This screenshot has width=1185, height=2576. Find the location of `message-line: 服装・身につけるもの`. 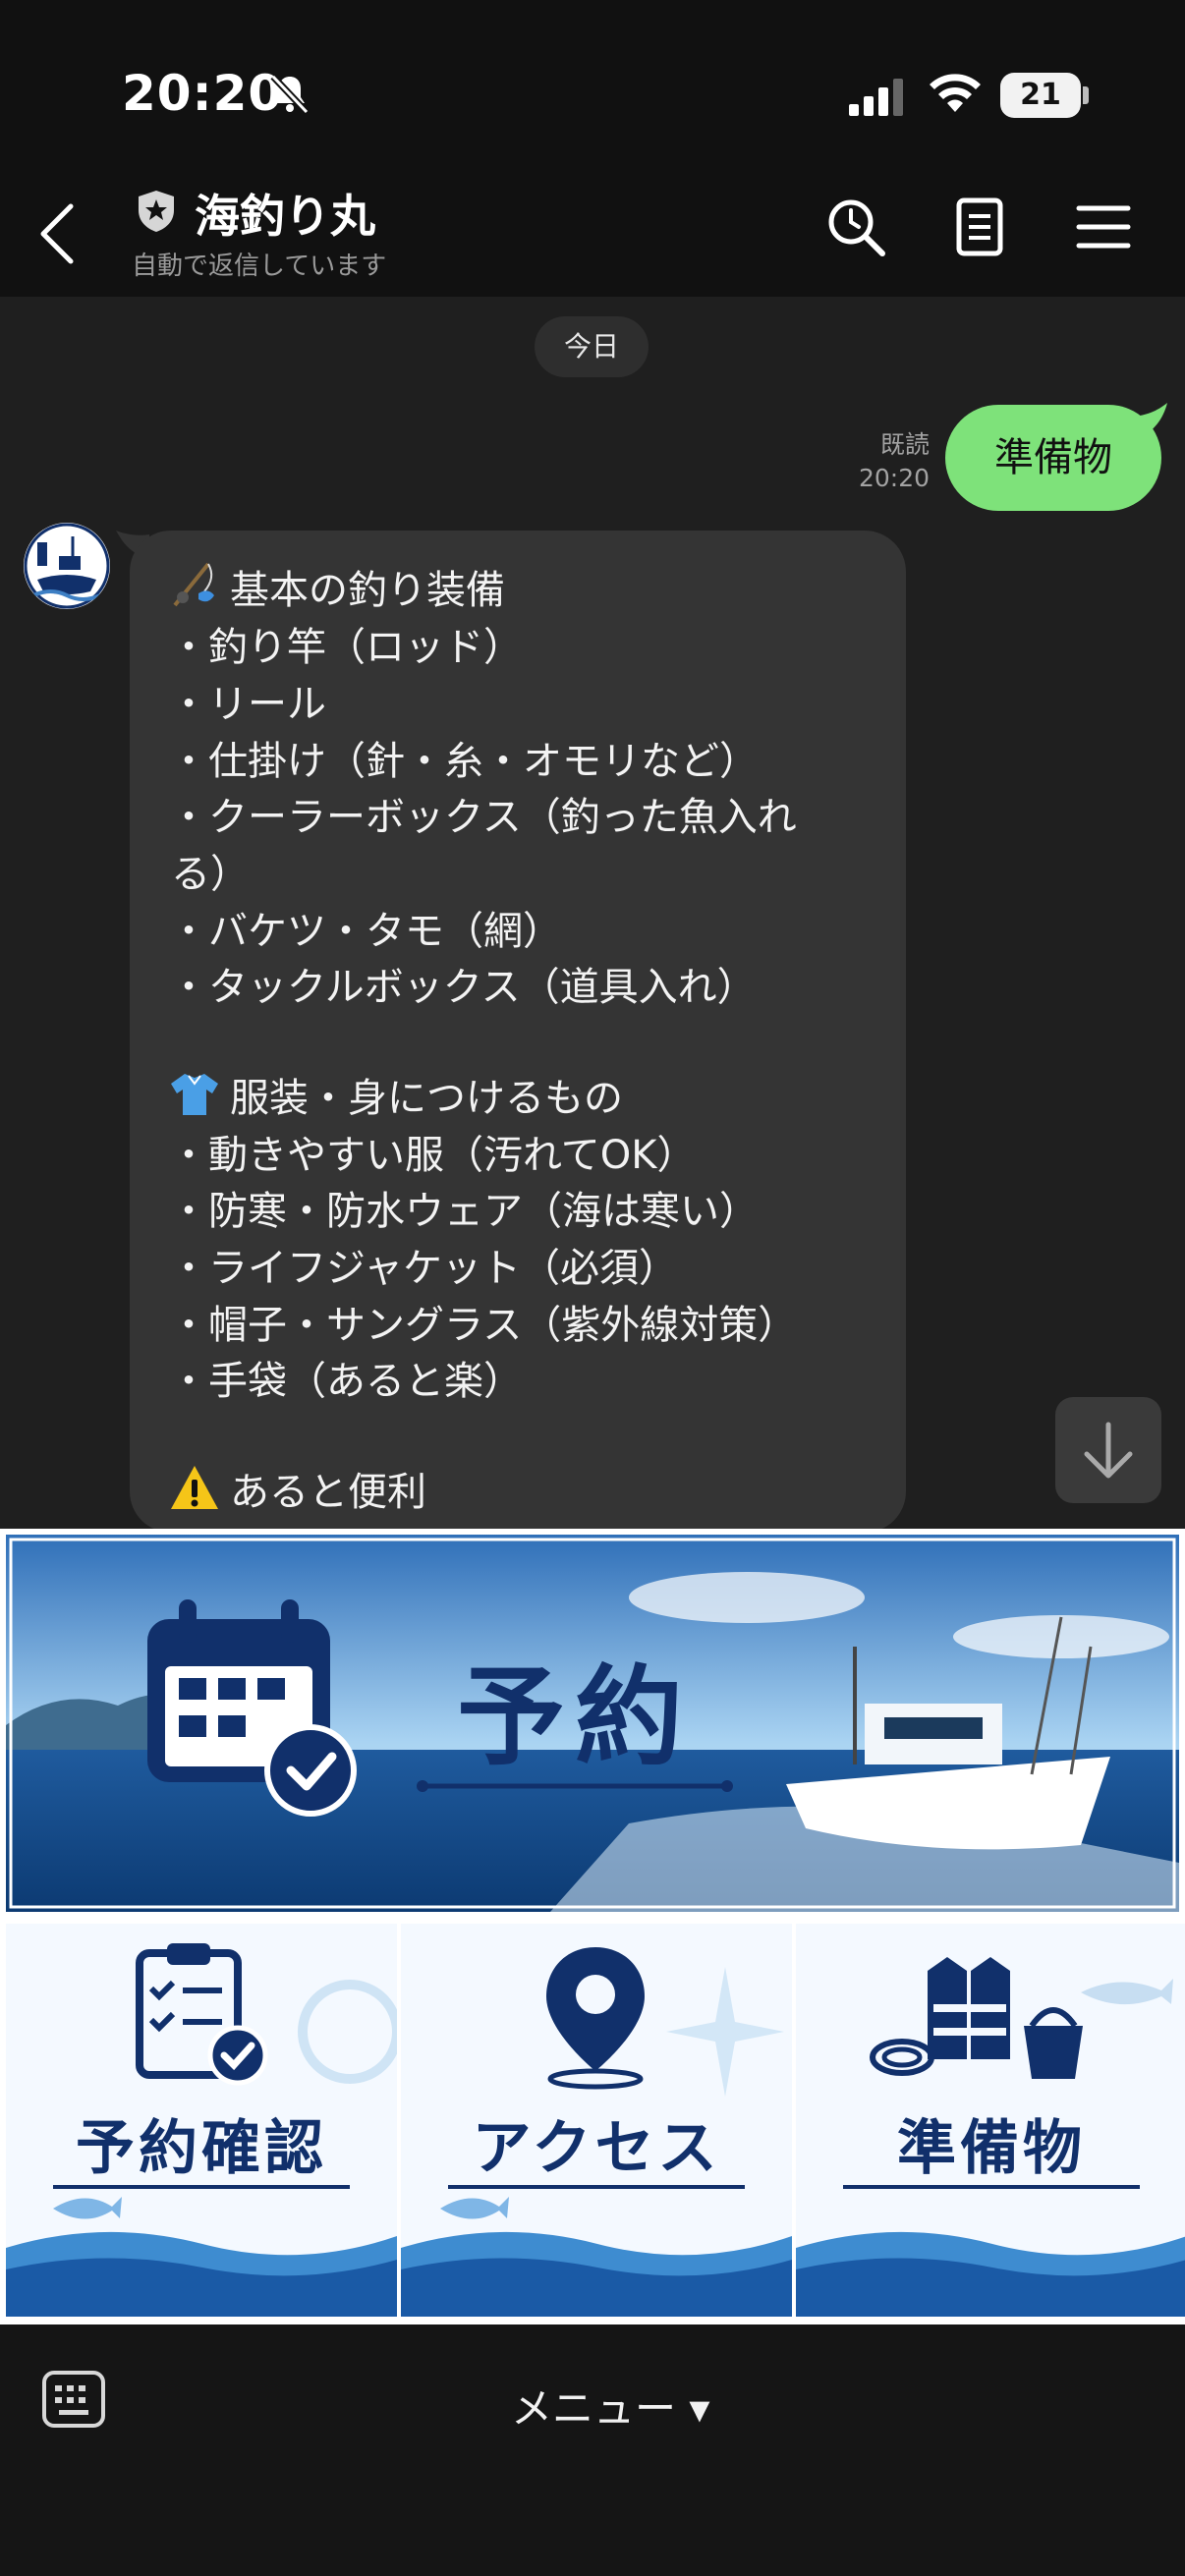

message-line: 服装・身につけるもの is located at coordinates (396, 1094).